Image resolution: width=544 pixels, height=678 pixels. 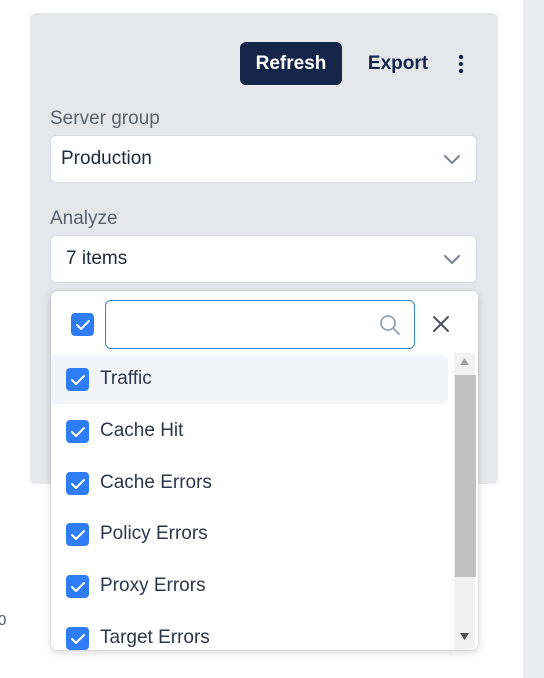 What do you see at coordinates (154, 533) in the screenshot?
I see `option-label: Policy Errors` at bounding box center [154, 533].